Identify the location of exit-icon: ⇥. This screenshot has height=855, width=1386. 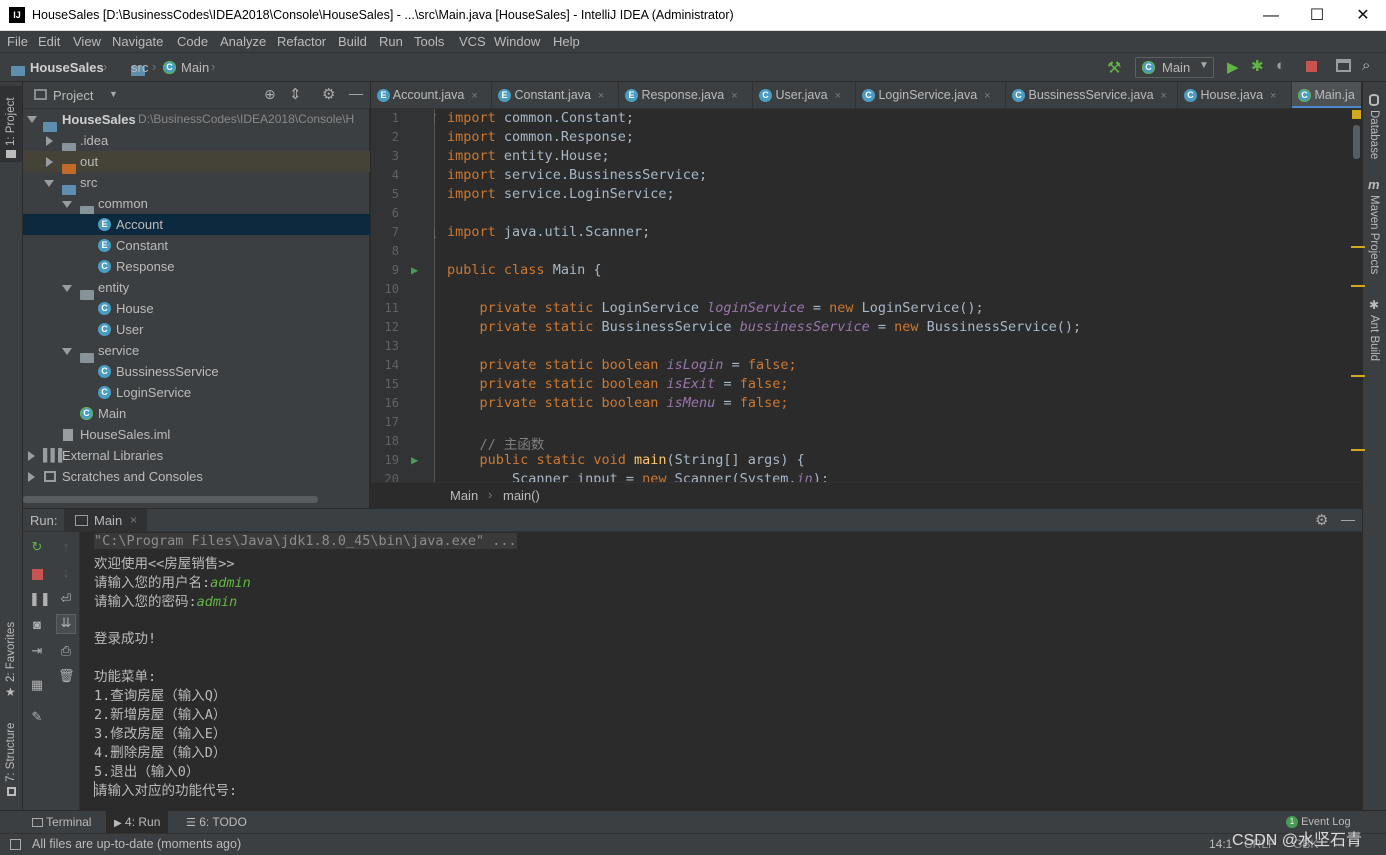
(37, 651).